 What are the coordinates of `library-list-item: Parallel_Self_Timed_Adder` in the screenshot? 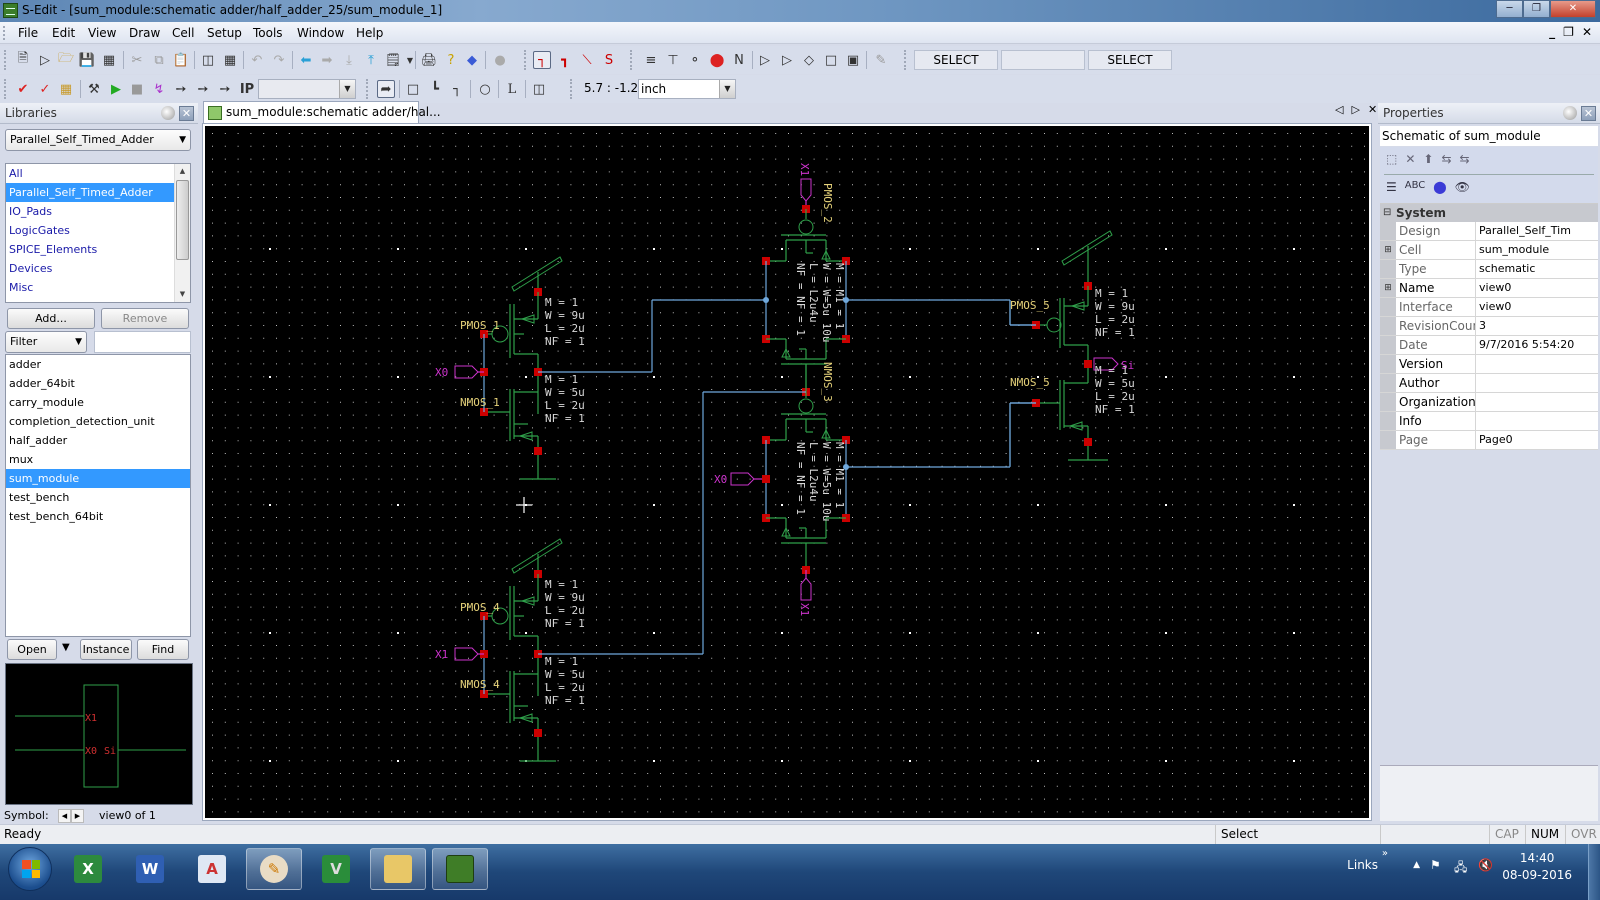 It's located at (98, 192).